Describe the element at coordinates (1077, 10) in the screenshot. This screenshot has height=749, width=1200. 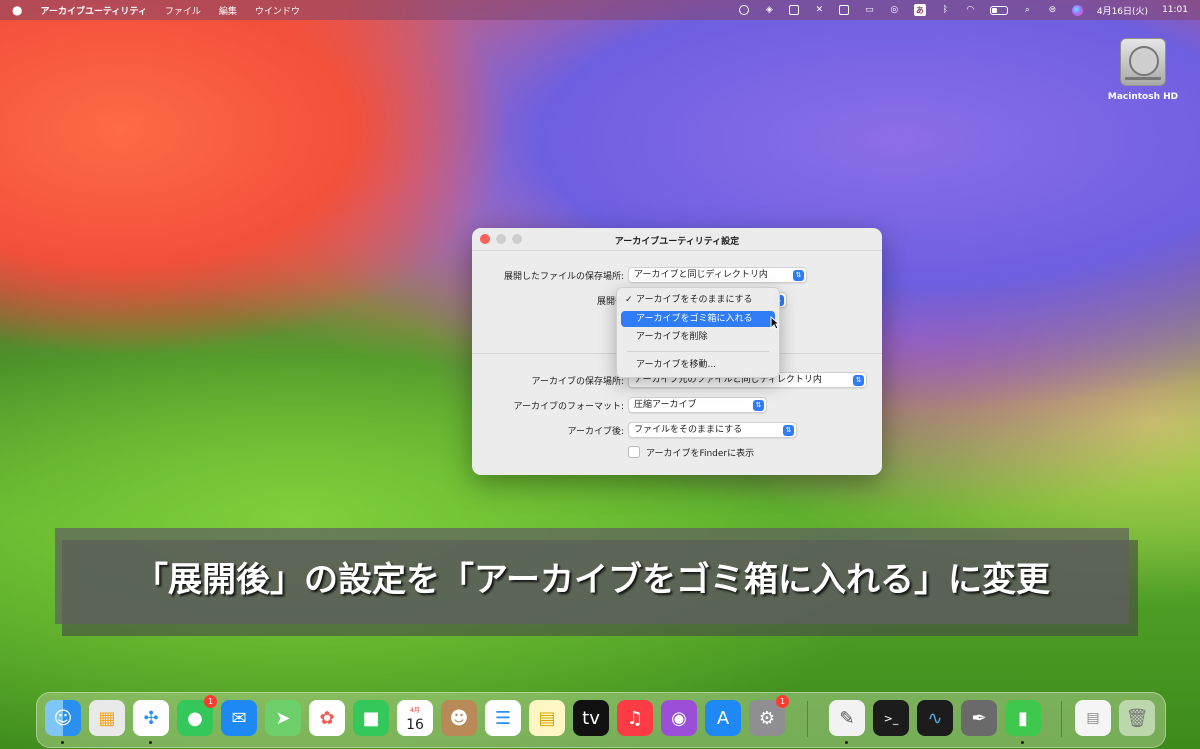
I see `siri-icon` at that location.